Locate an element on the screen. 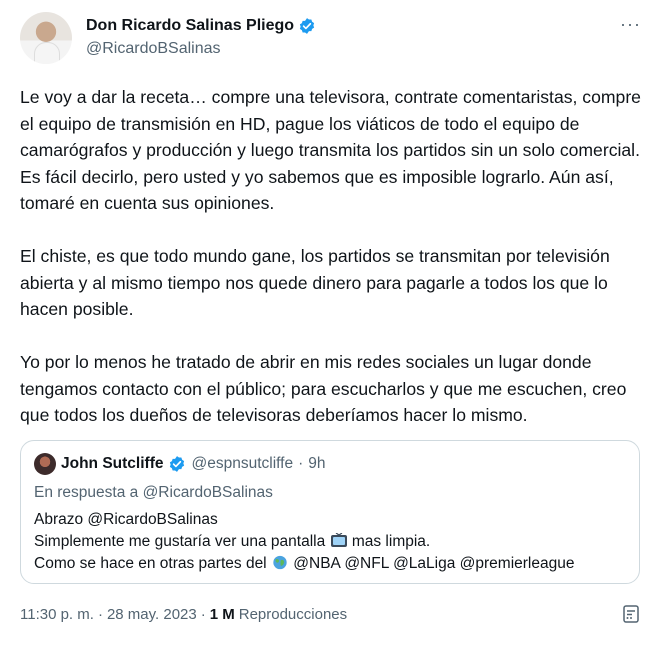  post-time: 11:30 p. m. is located at coordinates (57, 614).